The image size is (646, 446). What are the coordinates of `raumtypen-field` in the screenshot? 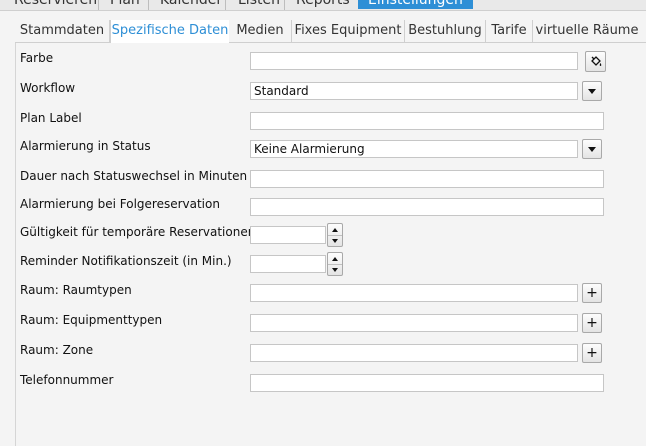 It's located at (414, 293).